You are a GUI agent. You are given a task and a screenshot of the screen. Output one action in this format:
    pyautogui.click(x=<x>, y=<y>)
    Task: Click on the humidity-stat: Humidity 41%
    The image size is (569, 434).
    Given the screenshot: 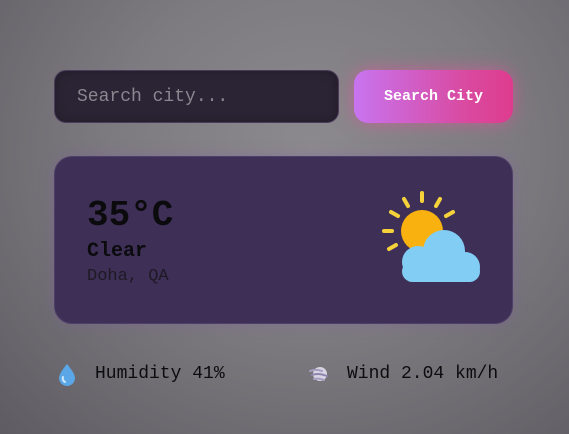 What is the action you would take?
    pyautogui.click(x=140, y=374)
    